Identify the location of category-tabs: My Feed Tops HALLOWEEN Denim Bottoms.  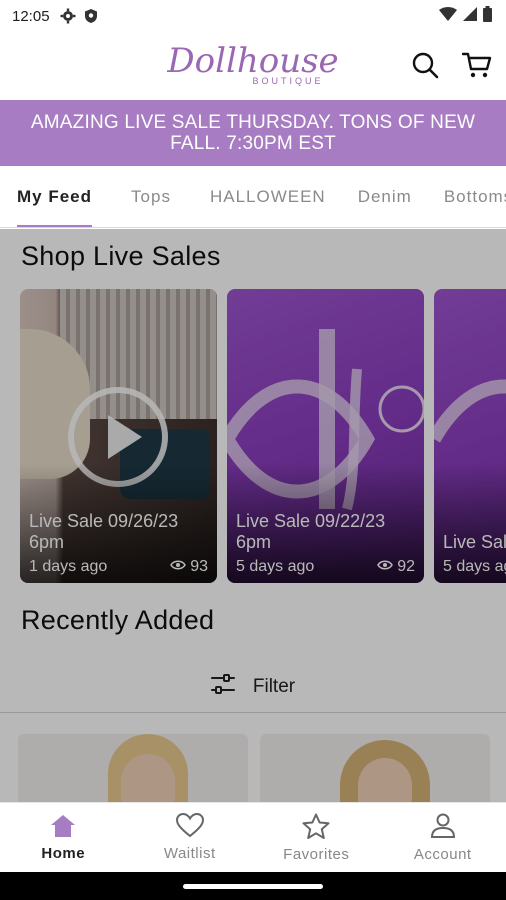
(253, 197).